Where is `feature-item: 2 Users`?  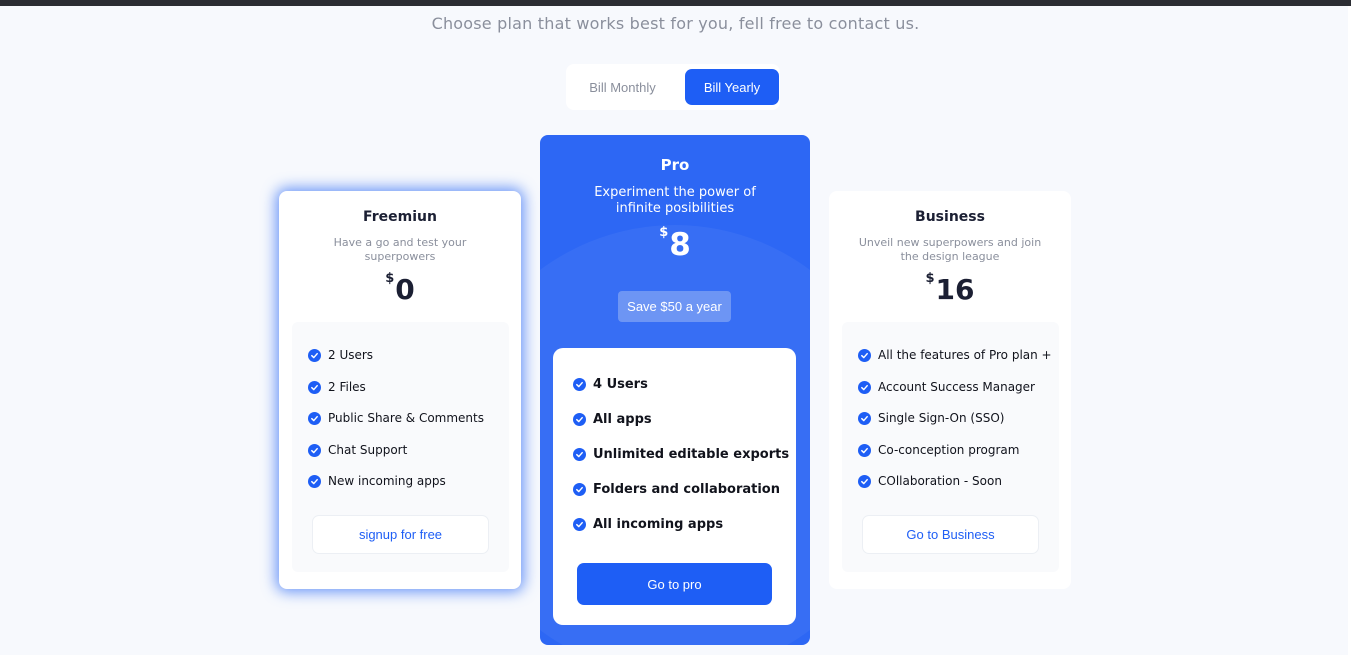
feature-item: 2 Users is located at coordinates (340, 355).